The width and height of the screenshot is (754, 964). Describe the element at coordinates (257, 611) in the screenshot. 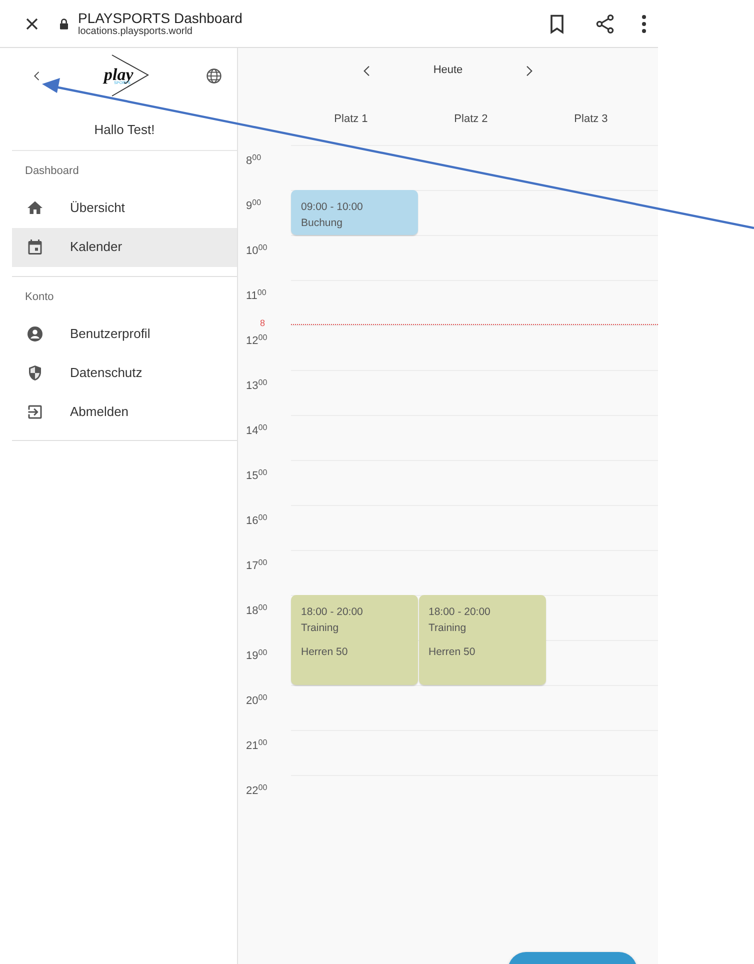

I see `hour-label: 18$^{00}$` at that location.